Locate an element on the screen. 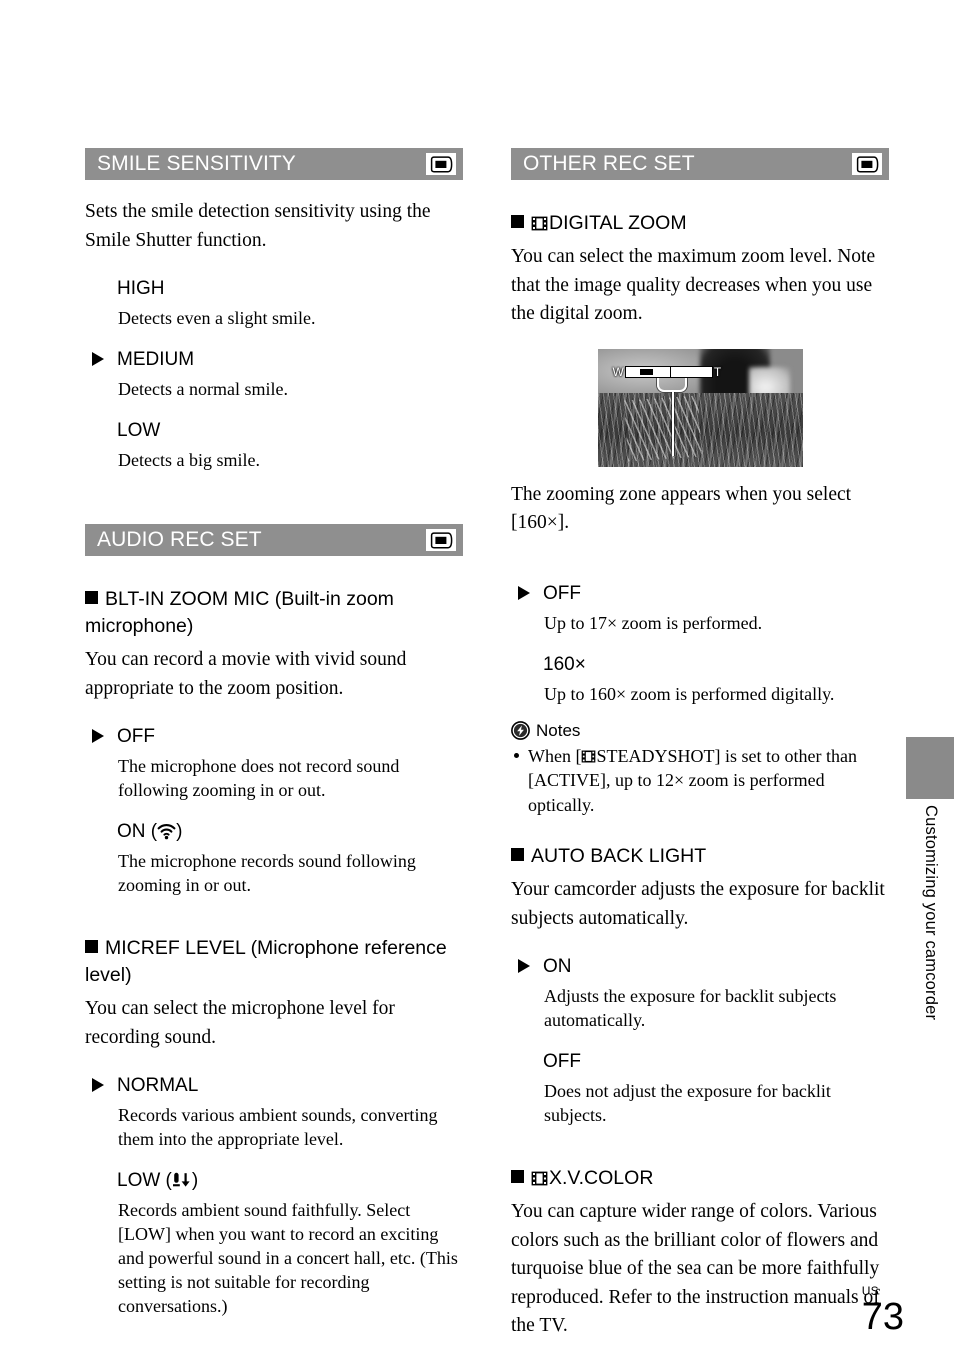 This screenshot has height=1361, width=954. option-description: Up to 17× zoom is performed. is located at coordinates (653, 622).